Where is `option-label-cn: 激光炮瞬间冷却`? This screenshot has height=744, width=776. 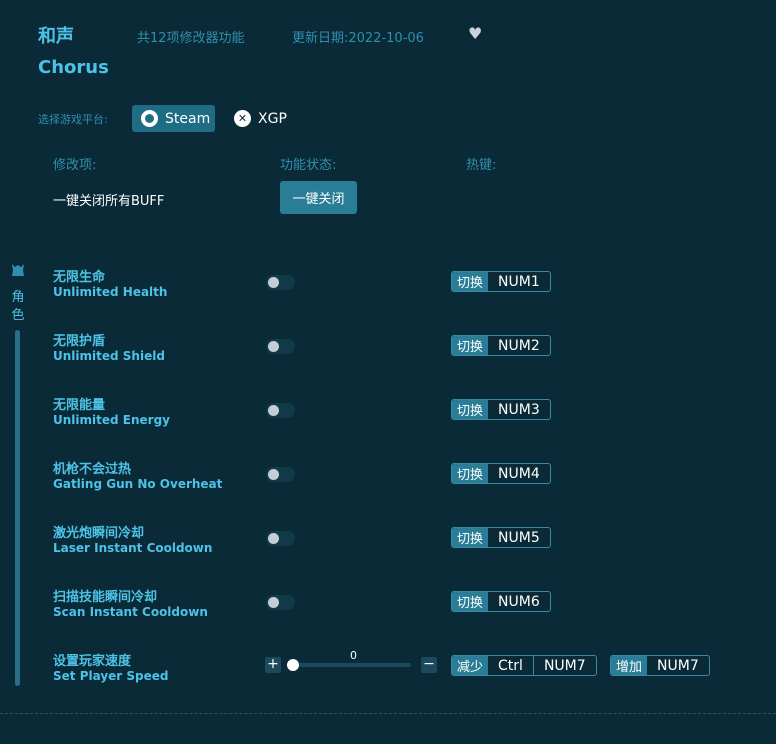
option-label-cn: 激光炮瞬间冷却 is located at coordinates (99, 533).